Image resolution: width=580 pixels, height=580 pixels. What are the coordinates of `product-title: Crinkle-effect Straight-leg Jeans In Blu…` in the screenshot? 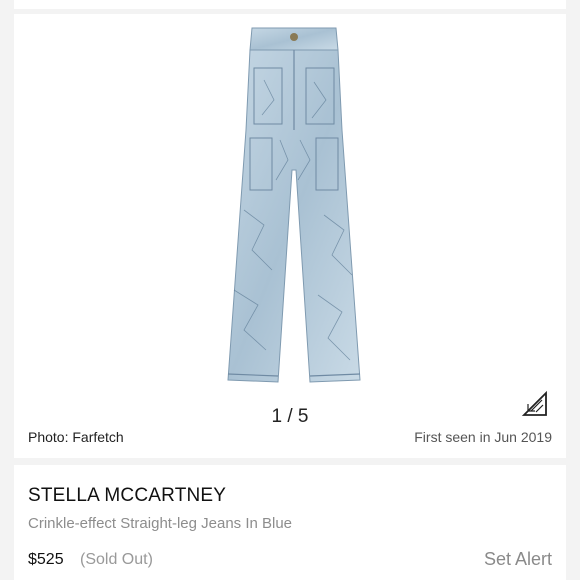 It's located at (160, 523).